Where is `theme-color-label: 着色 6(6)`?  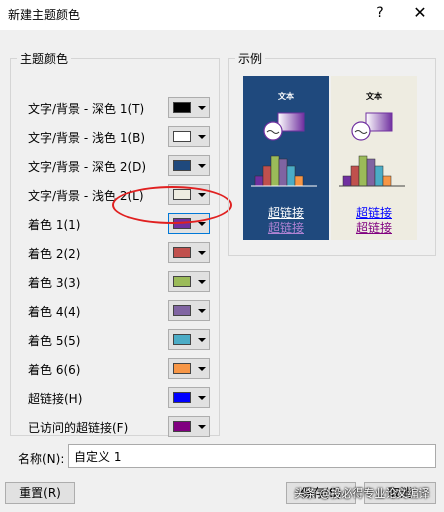 theme-color-label: 着色 6(6) is located at coordinates (54, 370).